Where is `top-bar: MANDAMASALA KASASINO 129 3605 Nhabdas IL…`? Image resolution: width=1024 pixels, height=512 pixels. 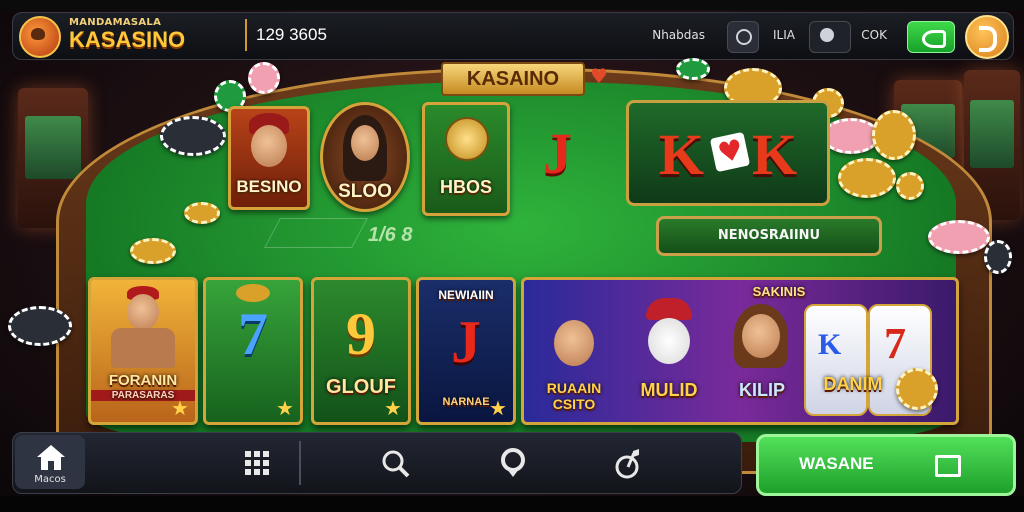
top-bar: MANDAMASALA KASASINO 129 3605 Nhabdas IL… is located at coordinates (513, 36).